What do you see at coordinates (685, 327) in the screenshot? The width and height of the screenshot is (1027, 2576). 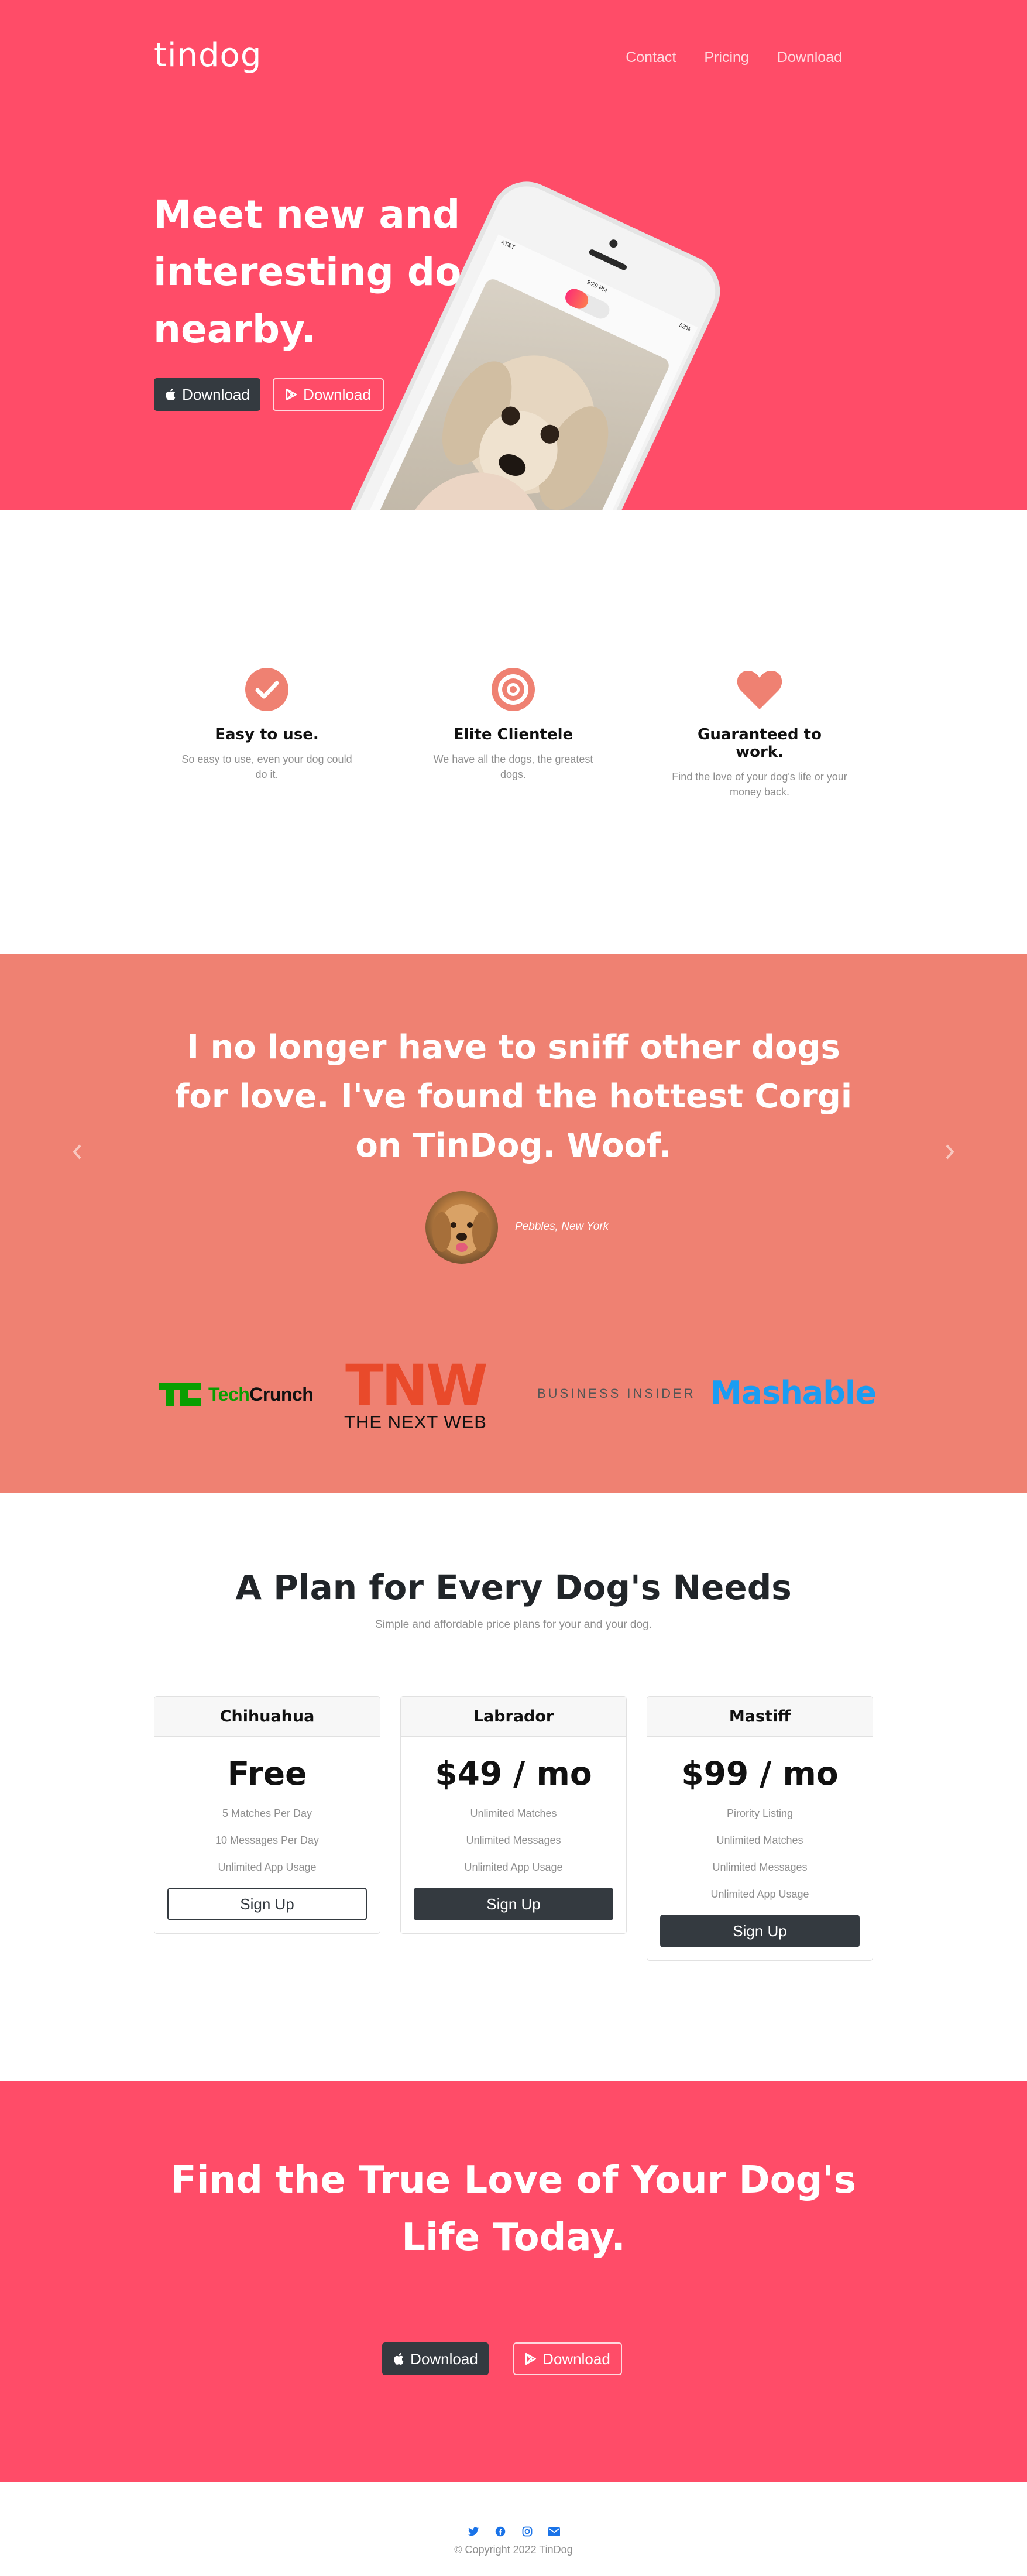 I see `phone-battery: 53%` at bounding box center [685, 327].